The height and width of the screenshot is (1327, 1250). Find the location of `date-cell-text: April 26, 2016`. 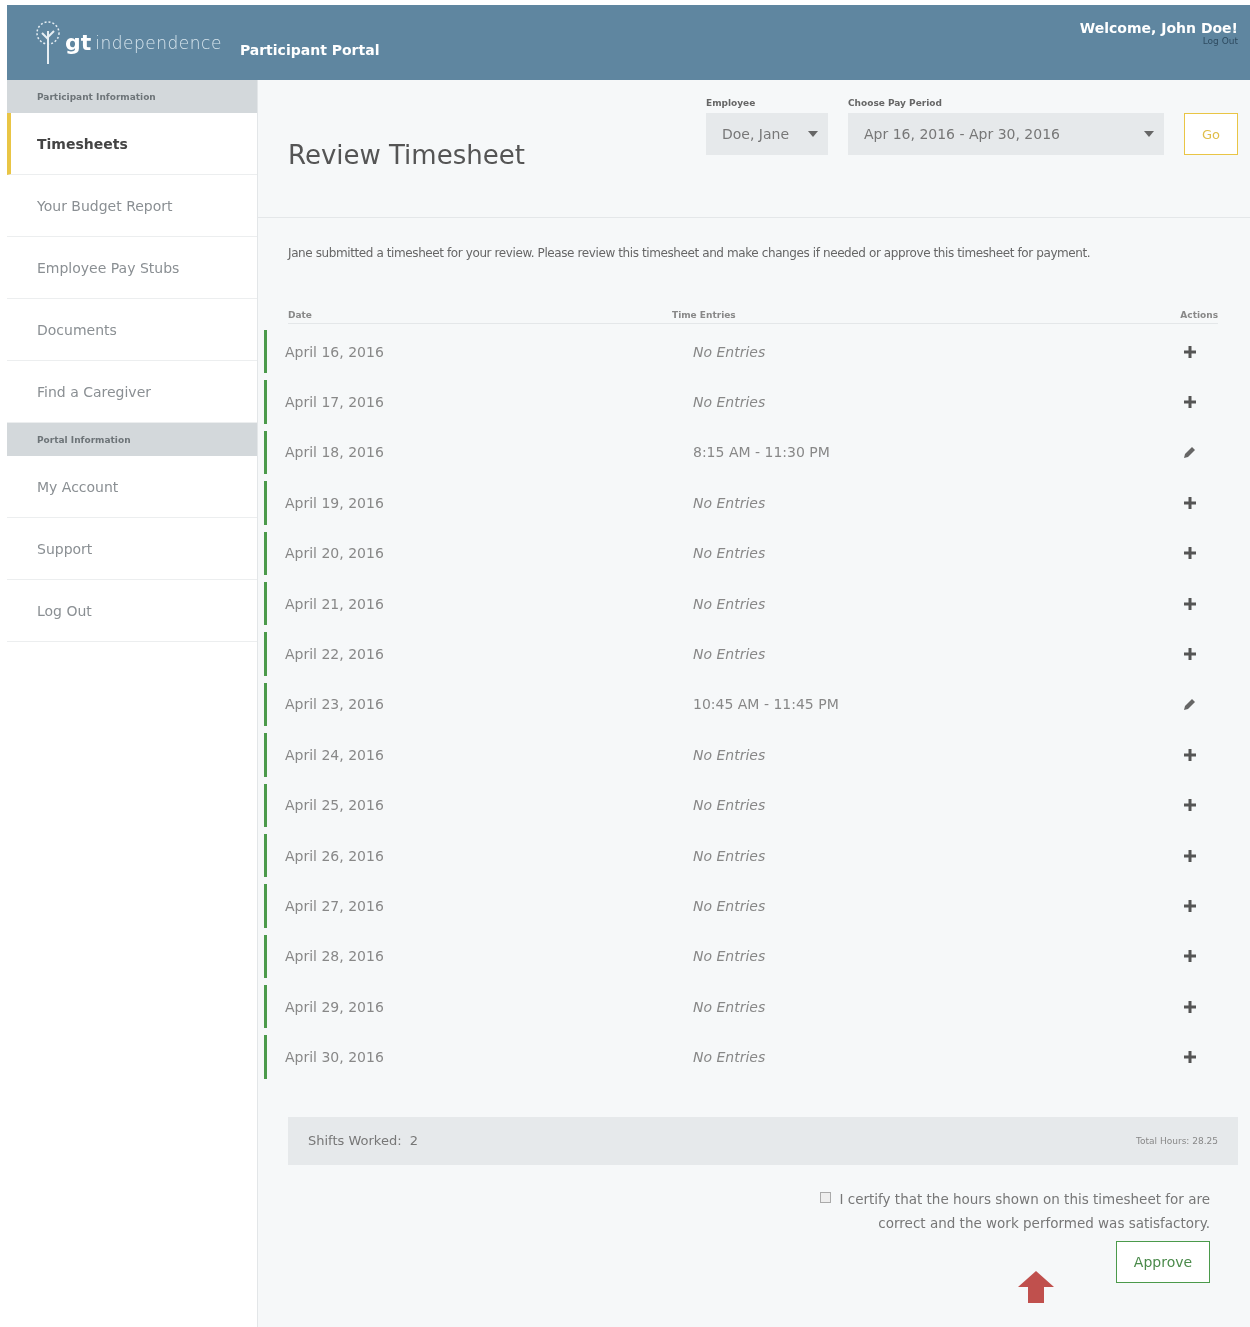

date-cell-text: April 26, 2016 is located at coordinates (335, 855).